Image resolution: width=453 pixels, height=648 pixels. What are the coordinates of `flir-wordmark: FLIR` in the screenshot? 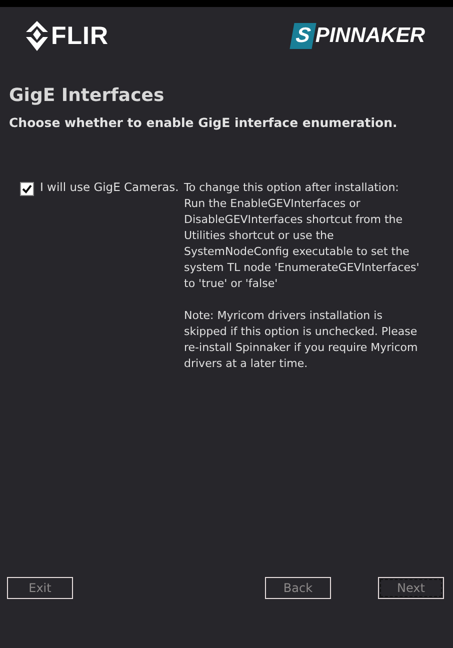 It's located at (80, 36).